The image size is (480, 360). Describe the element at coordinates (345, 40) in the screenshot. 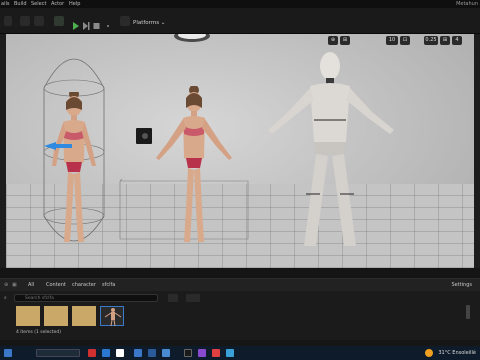

I see `vp-grid-chip: ⊞` at that location.